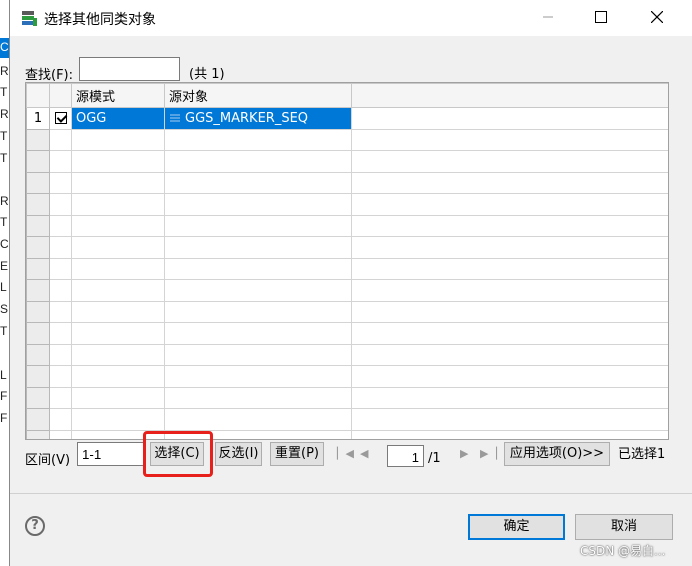 The height and width of the screenshot is (566, 692). I want to click on close-icon, so click(657, 17).